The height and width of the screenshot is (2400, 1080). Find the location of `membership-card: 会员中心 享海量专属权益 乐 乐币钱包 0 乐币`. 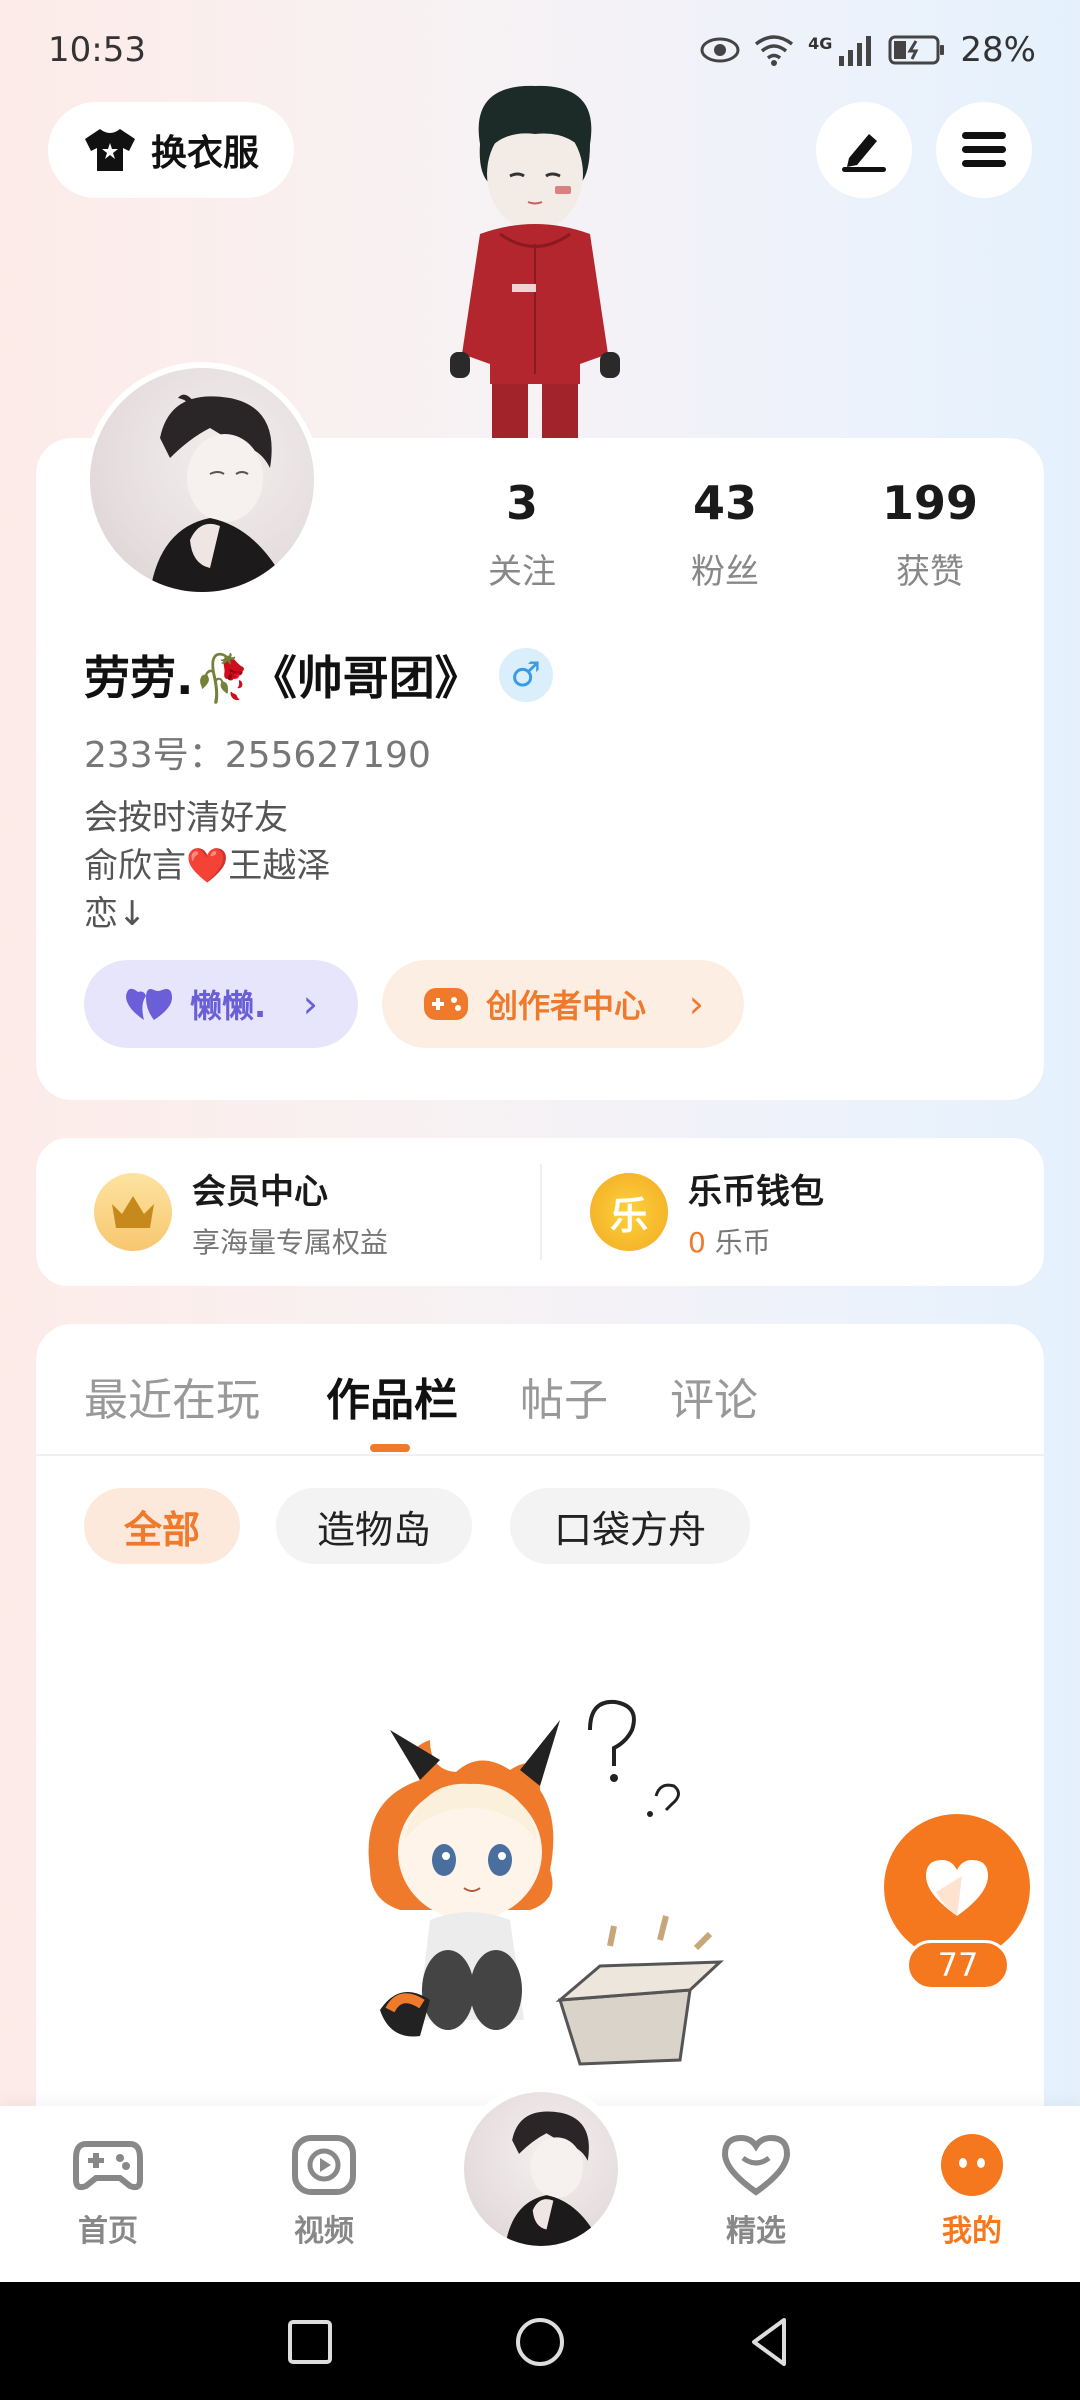

membership-card: 会员中心 享海量专属权益 乐 乐币钱包 0 乐币 is located at coordinates (540, 1212).